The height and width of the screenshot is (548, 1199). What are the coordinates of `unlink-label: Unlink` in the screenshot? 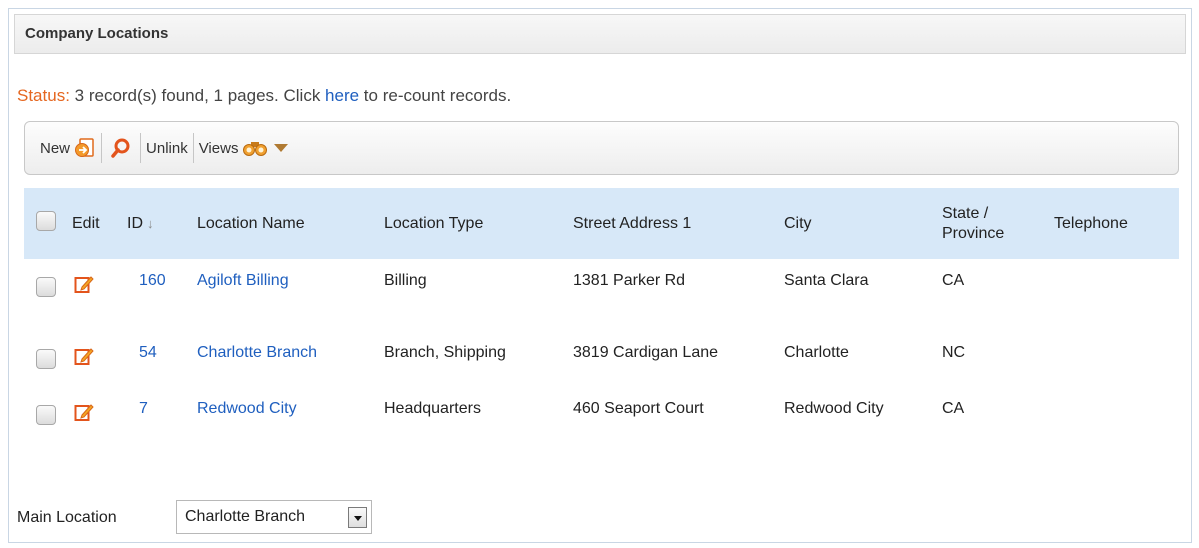 It's located at (167, 148).